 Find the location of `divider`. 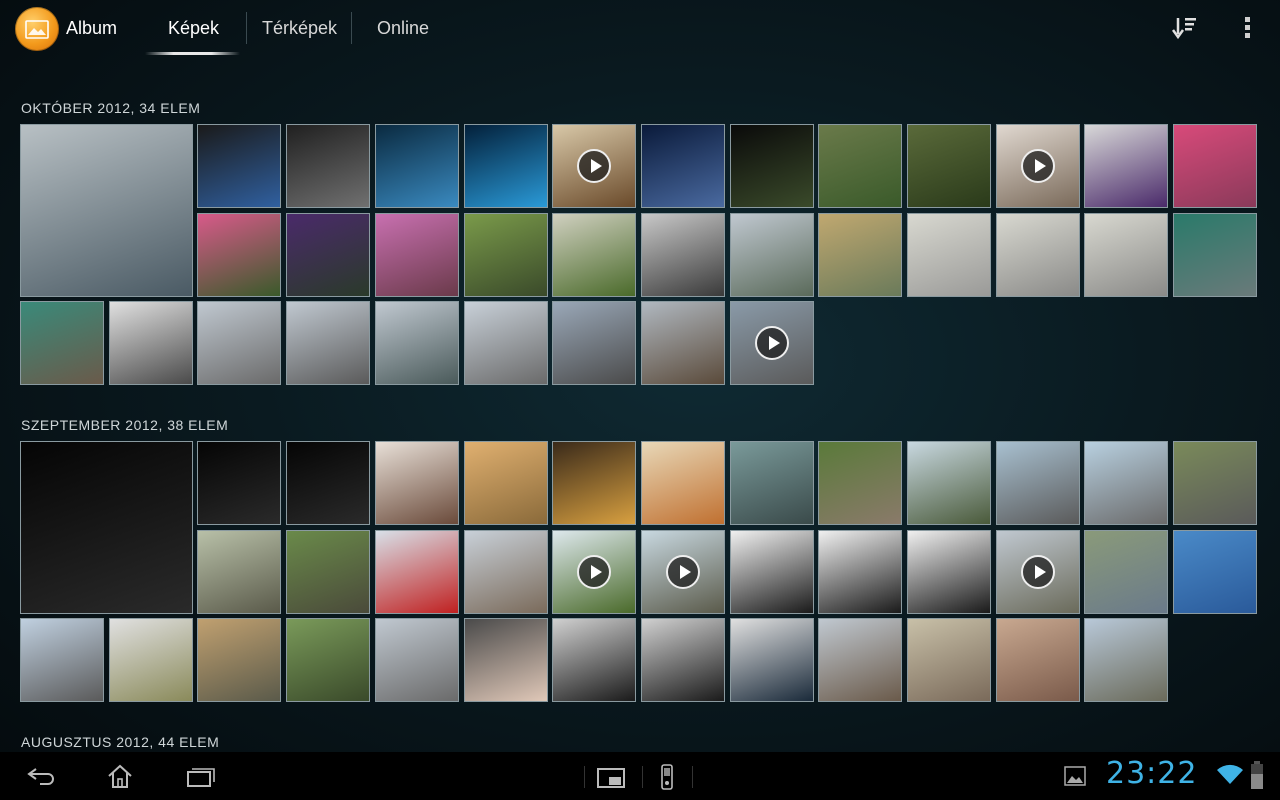

divider is located at coordinates (642, 777).